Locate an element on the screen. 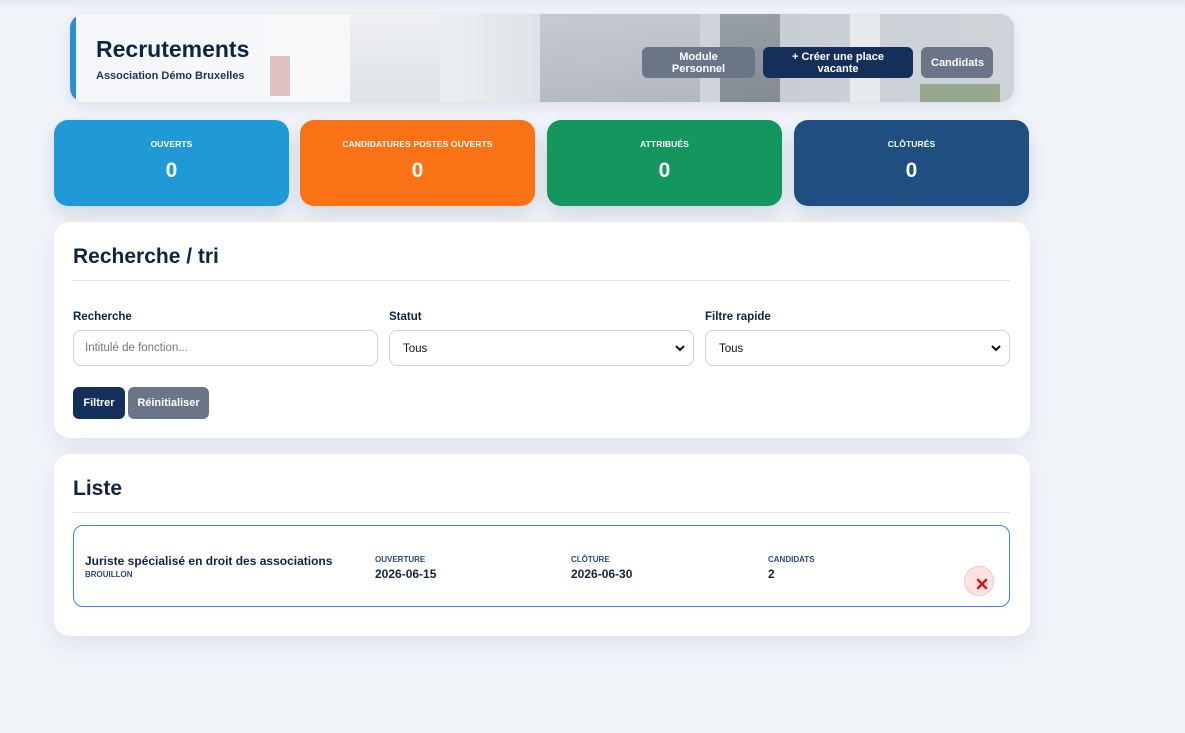  list-panel-title: Liste is located at coordinates (98, 488).